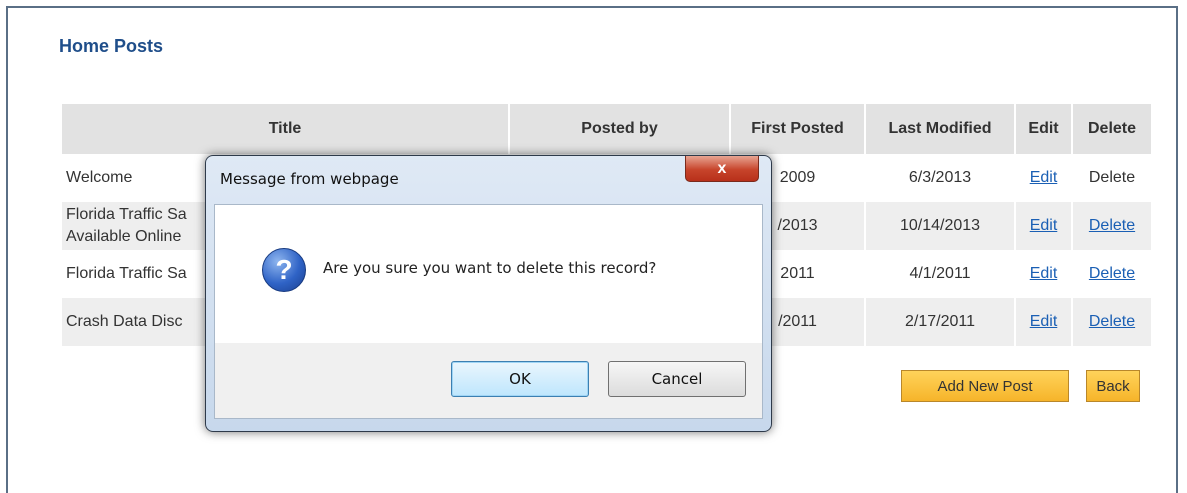 This screenshot has width=1187, height=493. What do you see at coordinates (677, 379) in the screenshot?
I see `cancel-button: Cancel` at bounding box center [677, 379].